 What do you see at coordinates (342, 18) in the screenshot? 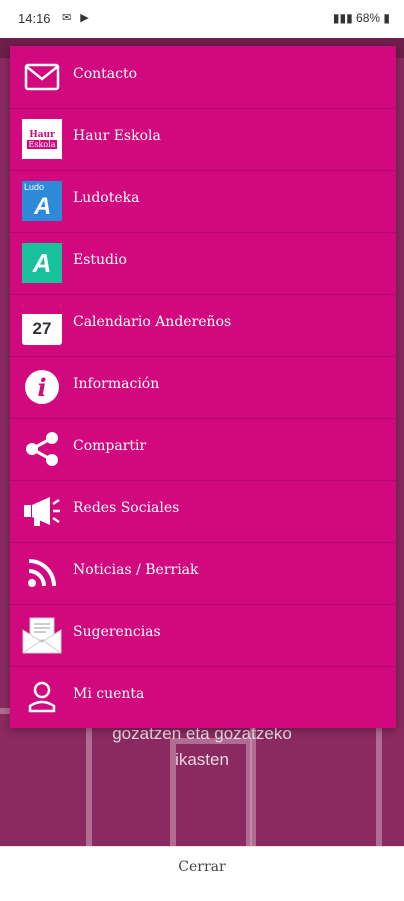
I see `signal-icon: ▮▮▮` at bounding box center [342, 18].